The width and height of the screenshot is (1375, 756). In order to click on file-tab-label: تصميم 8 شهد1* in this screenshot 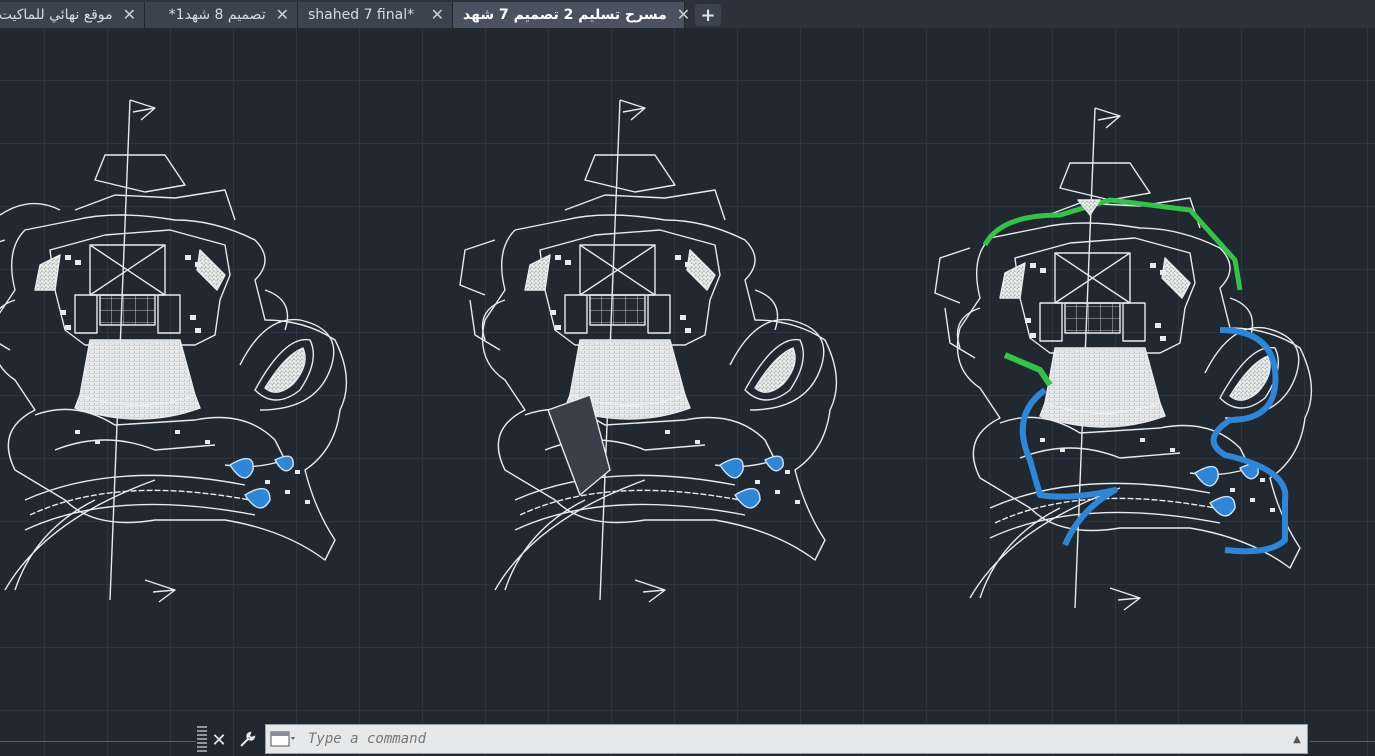, I will do `click(217, 15)`.